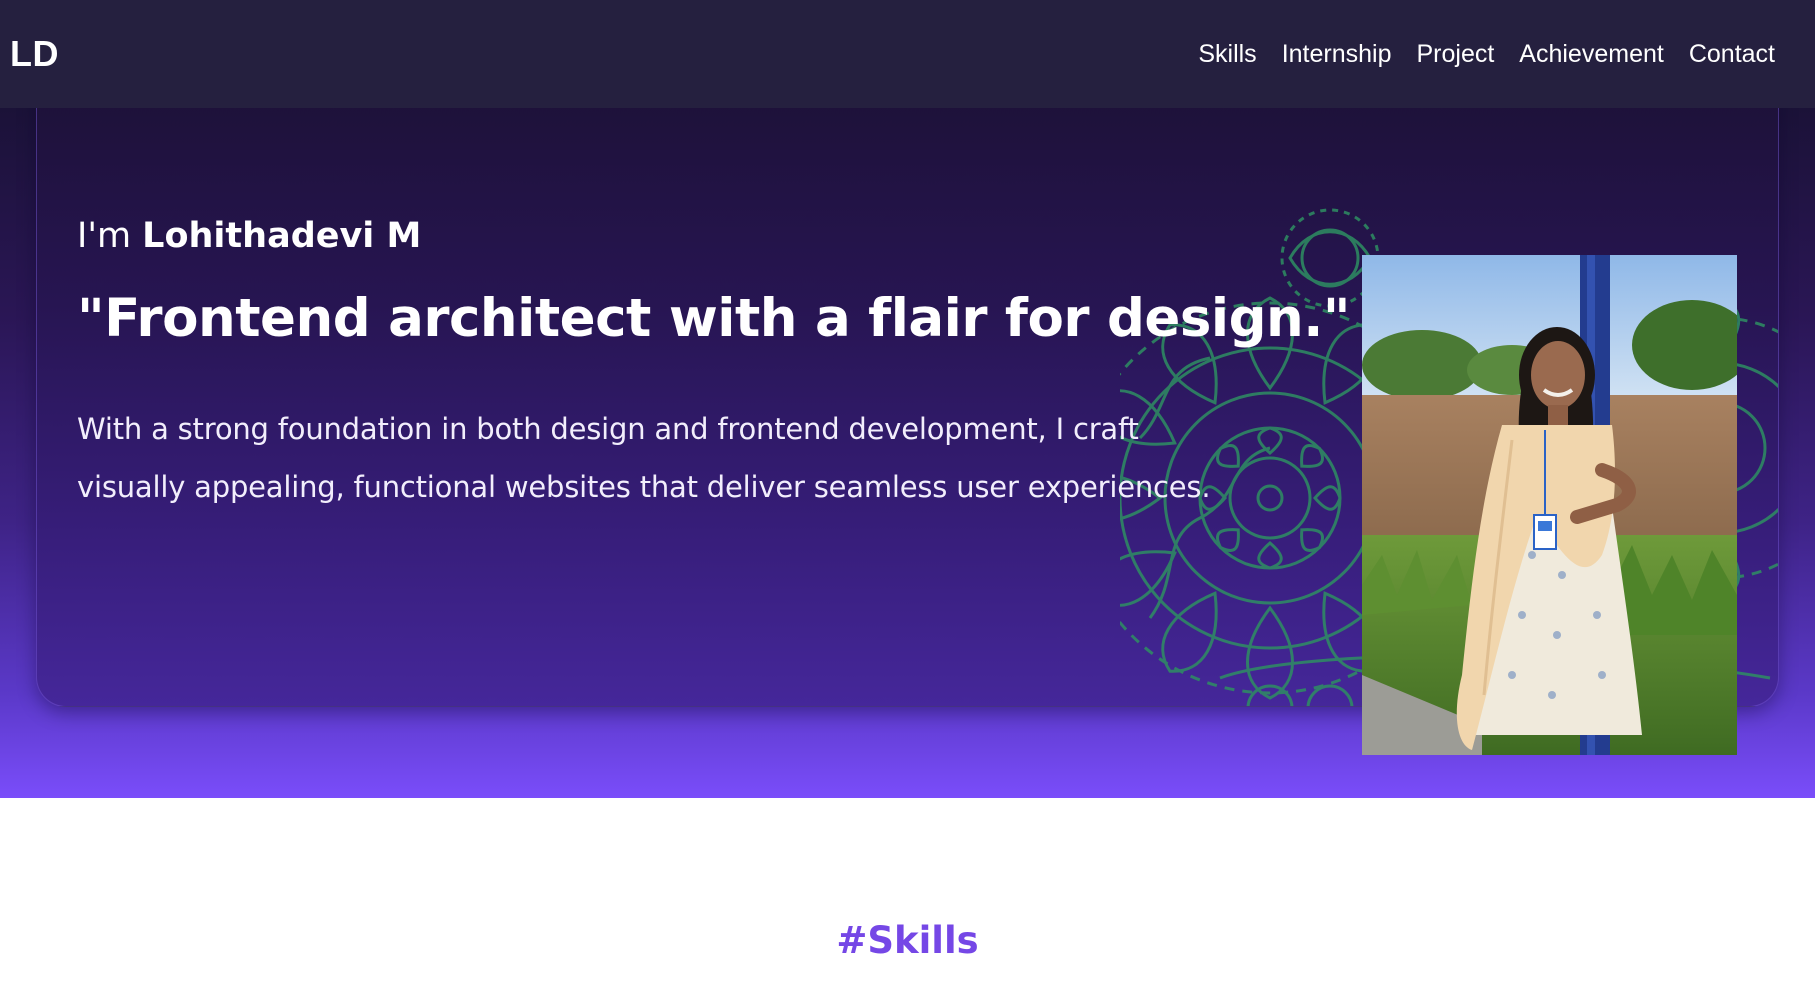 The image size is (1815, 982). Describe the element at coordinates (282, 236) in the screenshot. I see `hero-name: Lohithadevi M` at that location.